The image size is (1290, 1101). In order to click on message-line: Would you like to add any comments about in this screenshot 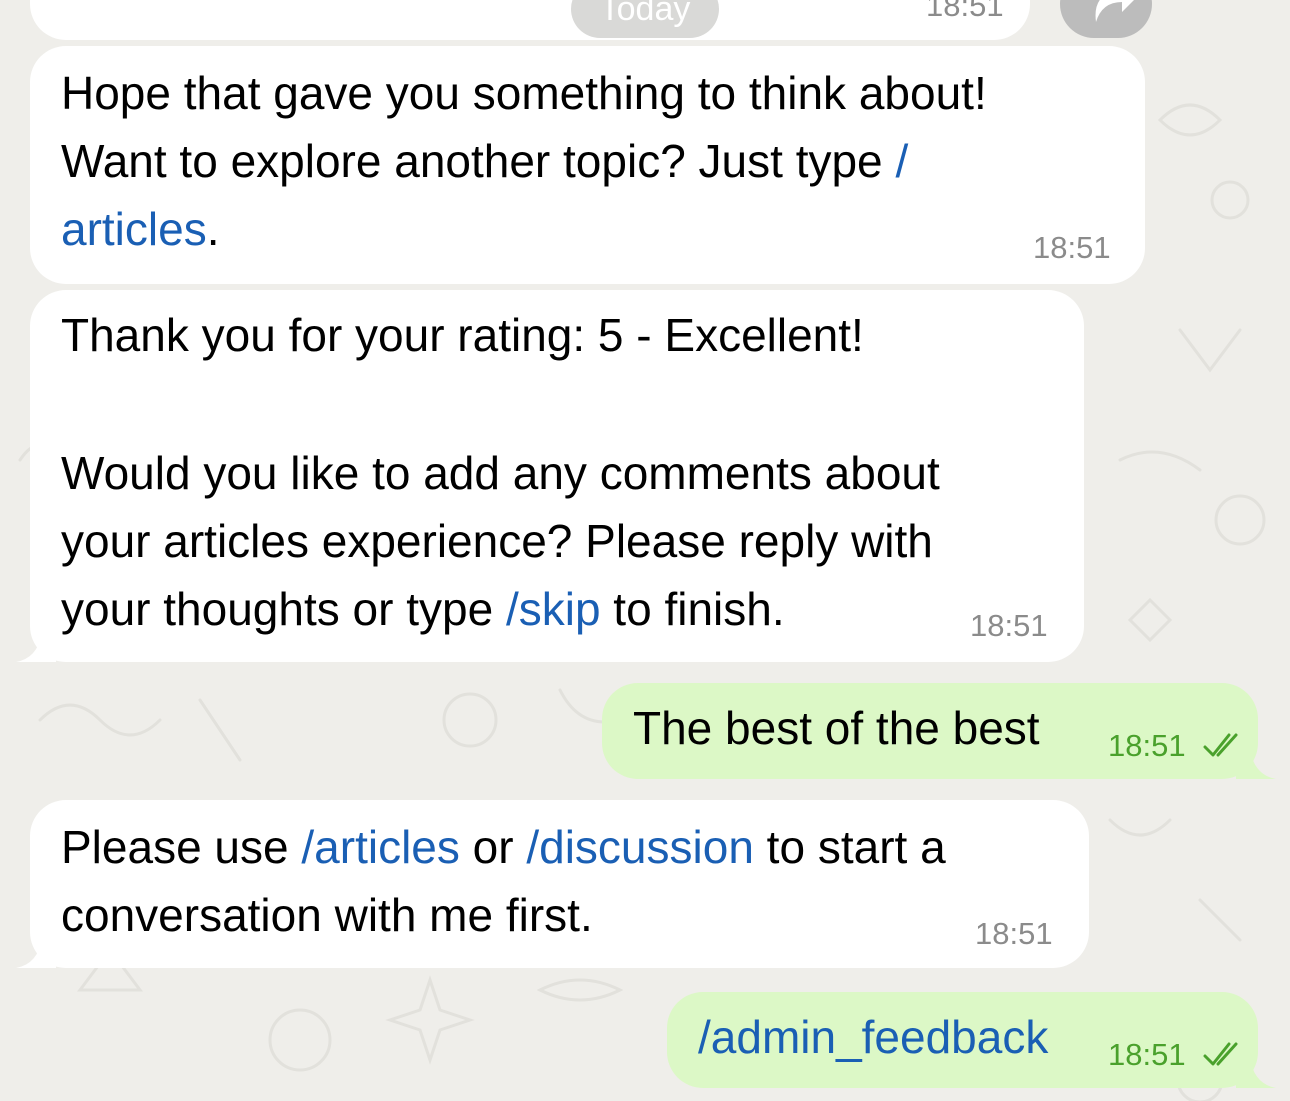, I will do `click(500, 473)`.